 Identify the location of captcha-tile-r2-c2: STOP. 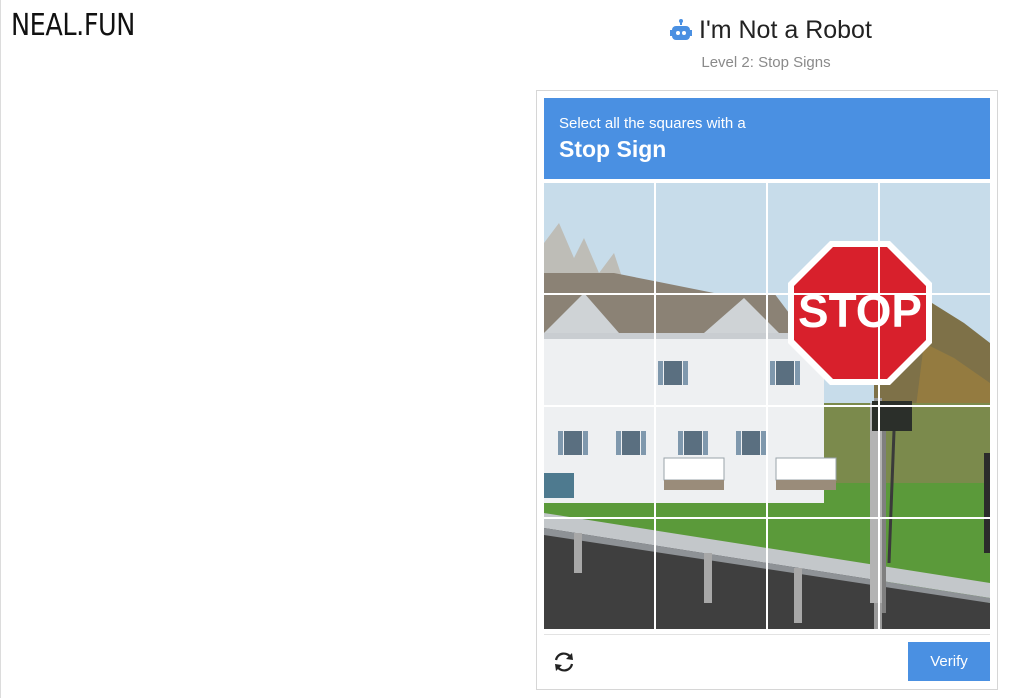
(711, 350).